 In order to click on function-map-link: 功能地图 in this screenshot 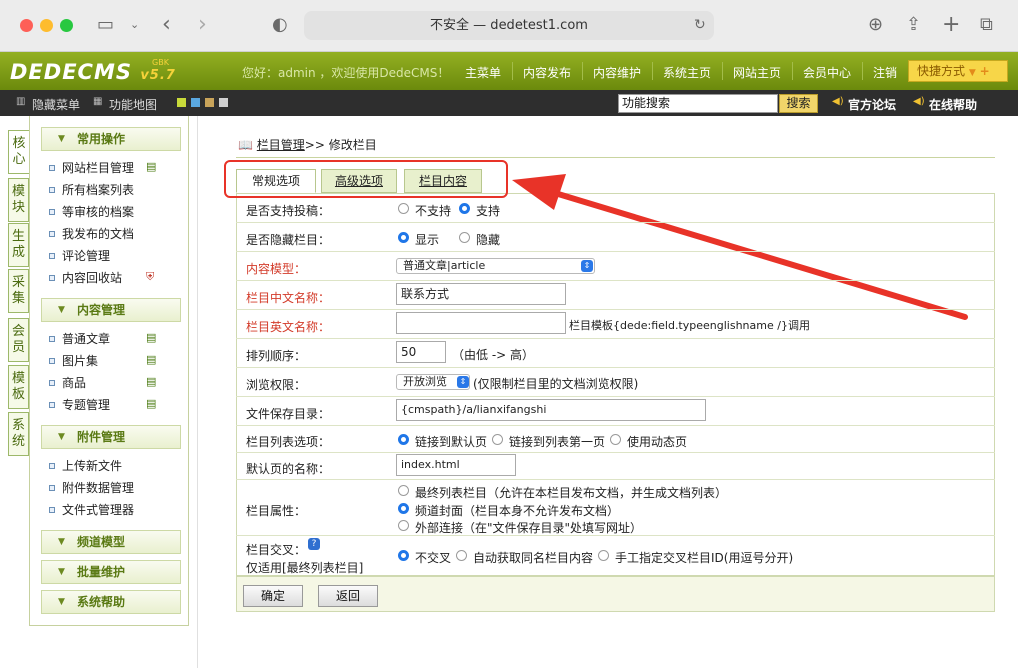, I will do `click(133, 104)`.